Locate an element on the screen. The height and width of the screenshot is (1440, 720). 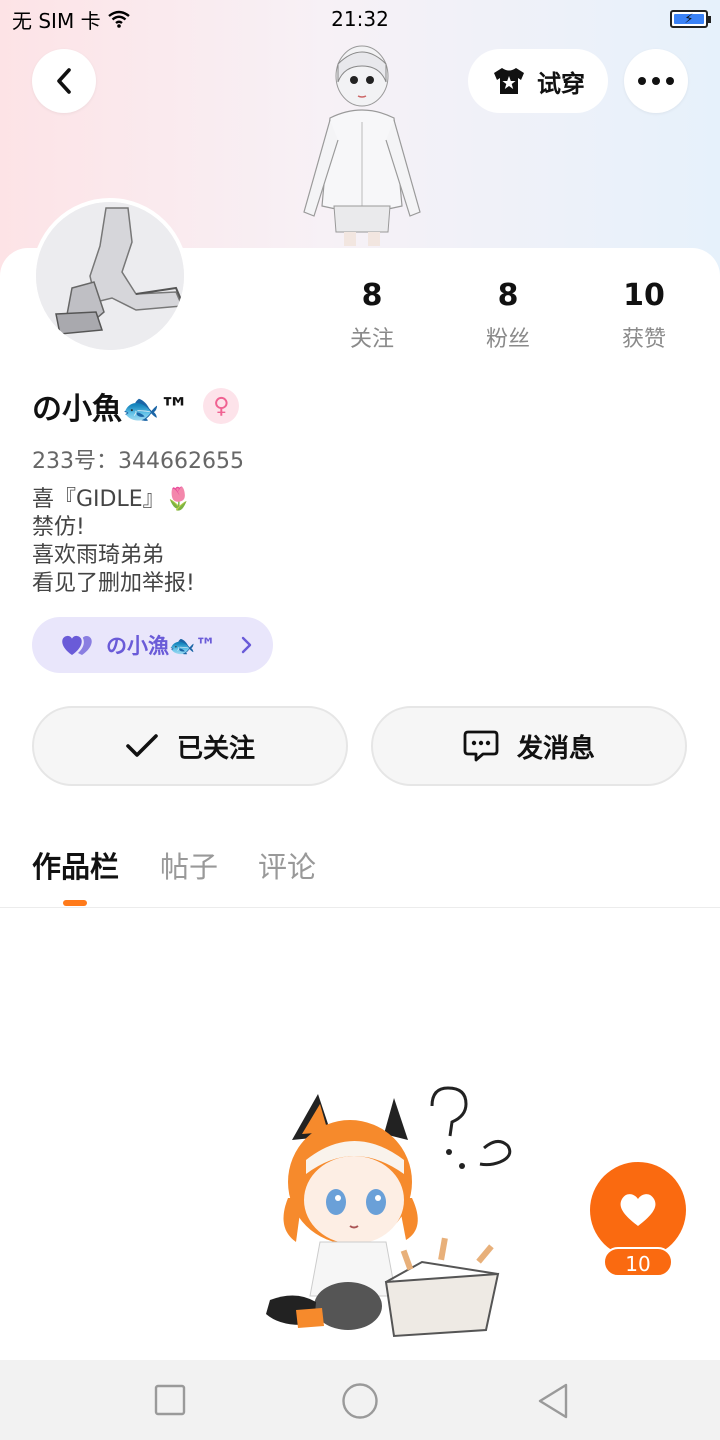
like-button is located at coordinates (638, 1210).